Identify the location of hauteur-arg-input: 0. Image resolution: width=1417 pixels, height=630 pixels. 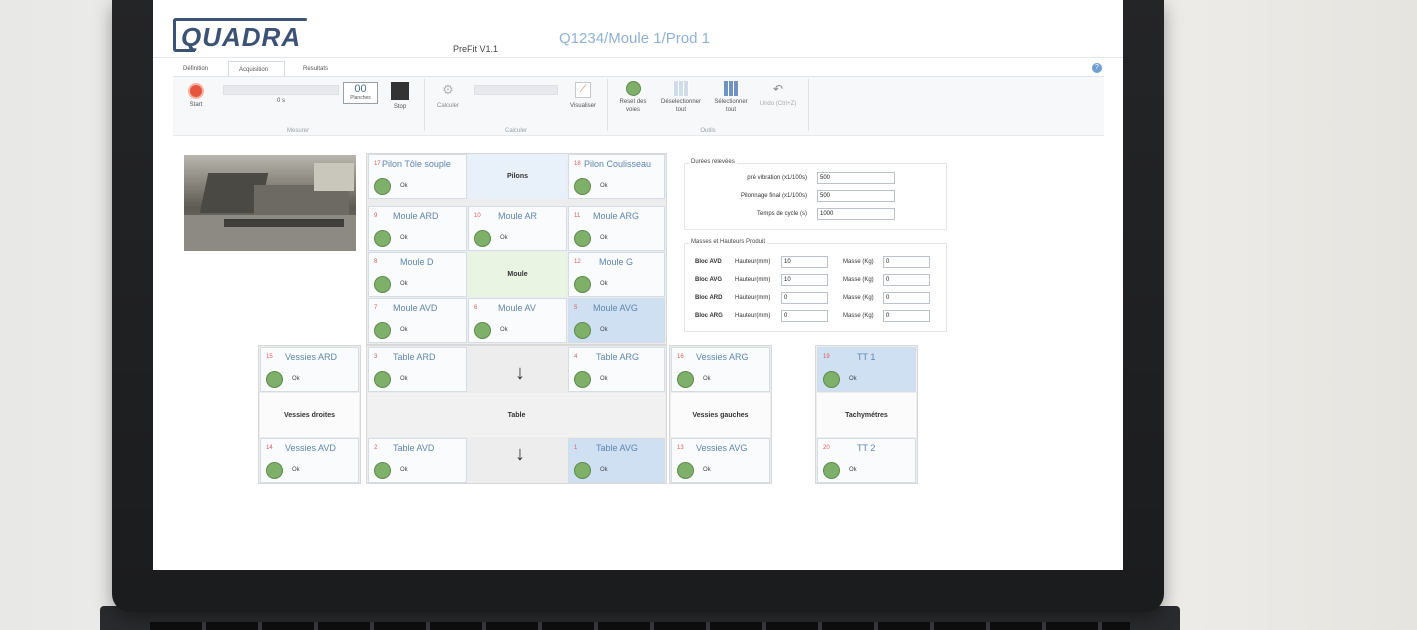
(804, 316).